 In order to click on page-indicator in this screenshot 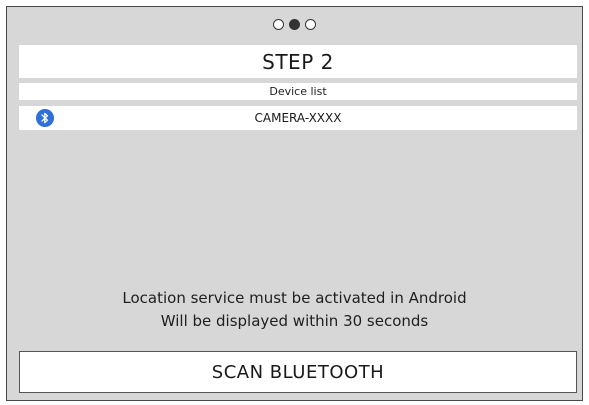, I will do `click(294, 24)`.